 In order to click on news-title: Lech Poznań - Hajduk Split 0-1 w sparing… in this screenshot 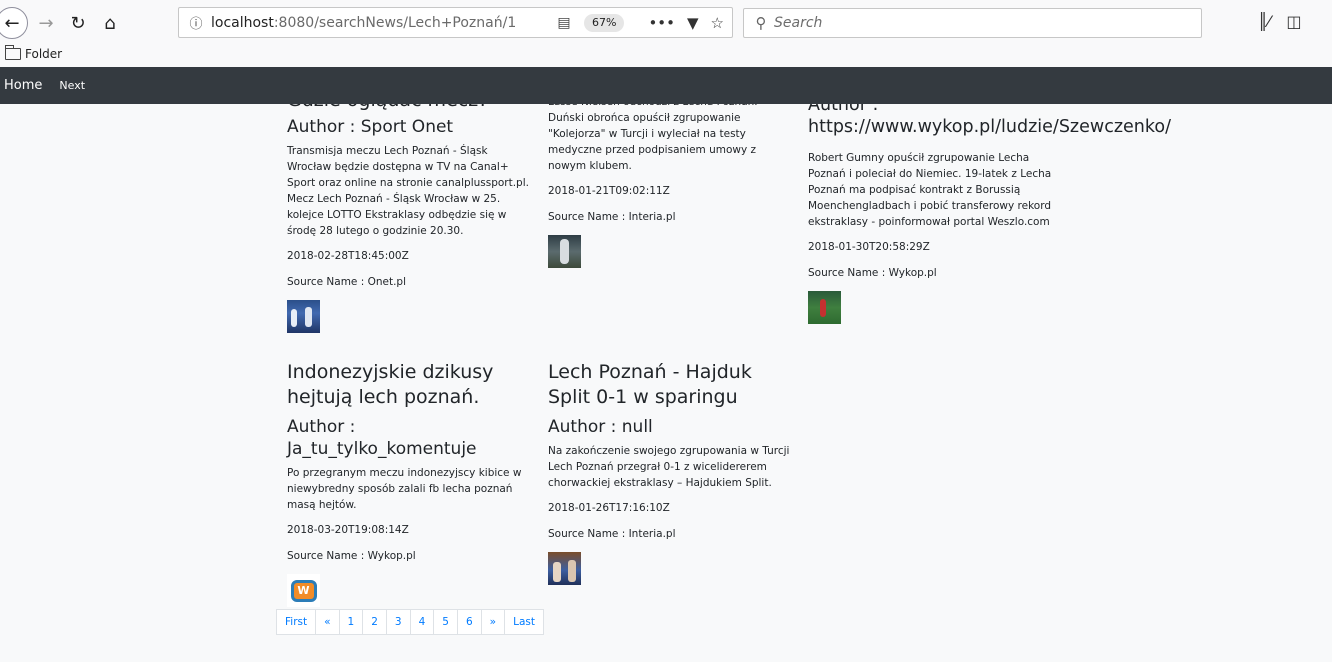, I will do `click(670, 385)`.